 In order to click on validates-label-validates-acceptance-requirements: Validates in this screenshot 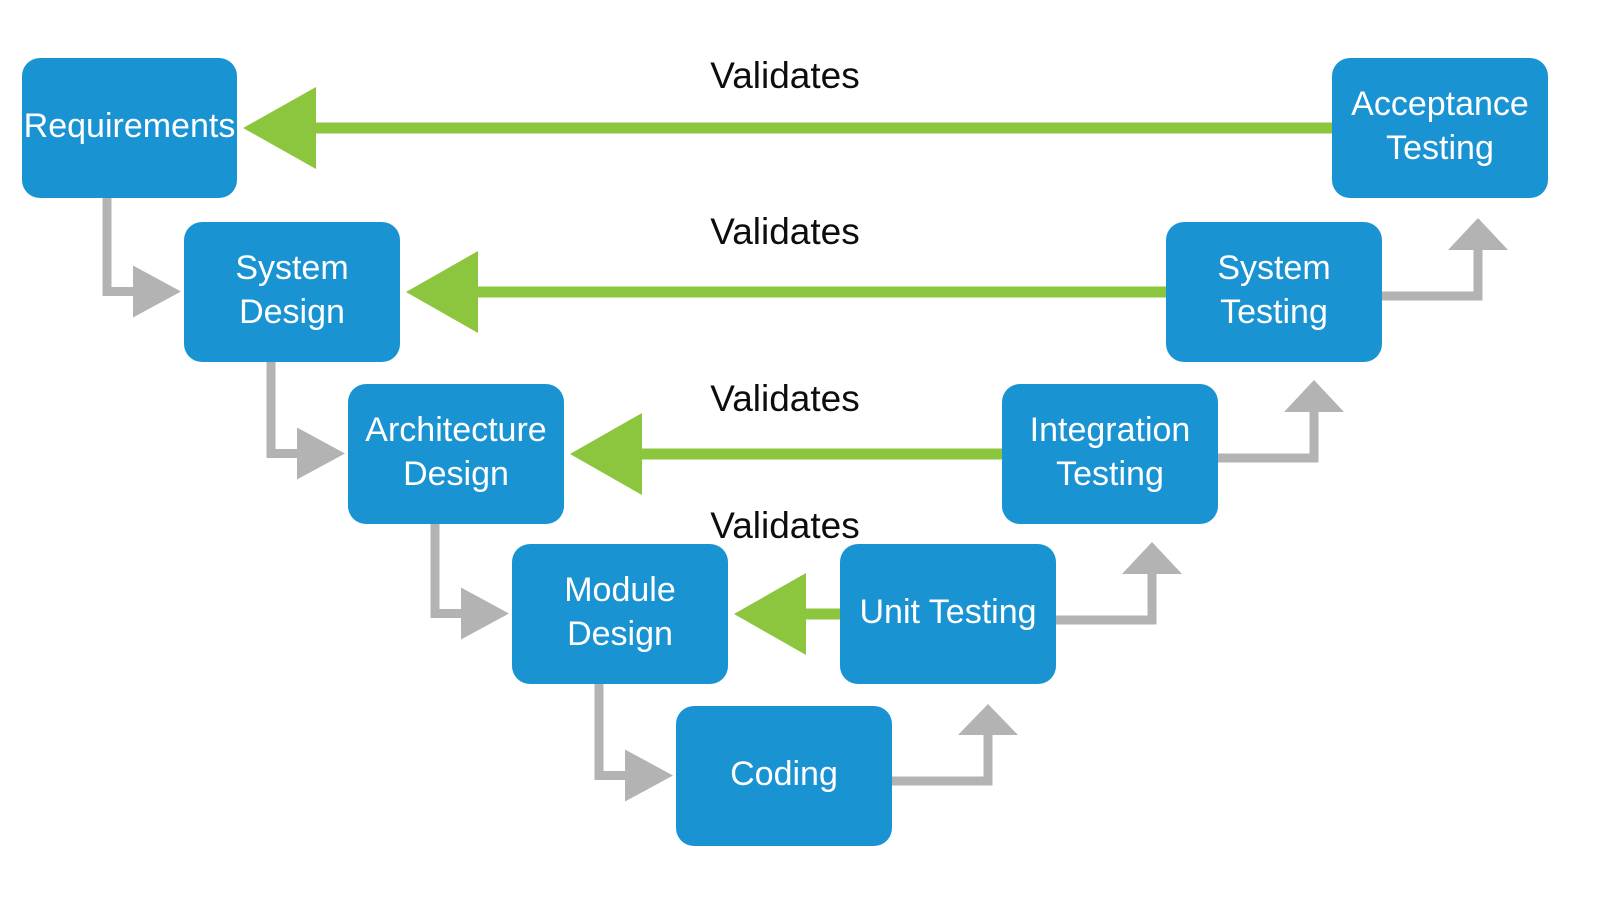, I will do `click(784, 75)`.